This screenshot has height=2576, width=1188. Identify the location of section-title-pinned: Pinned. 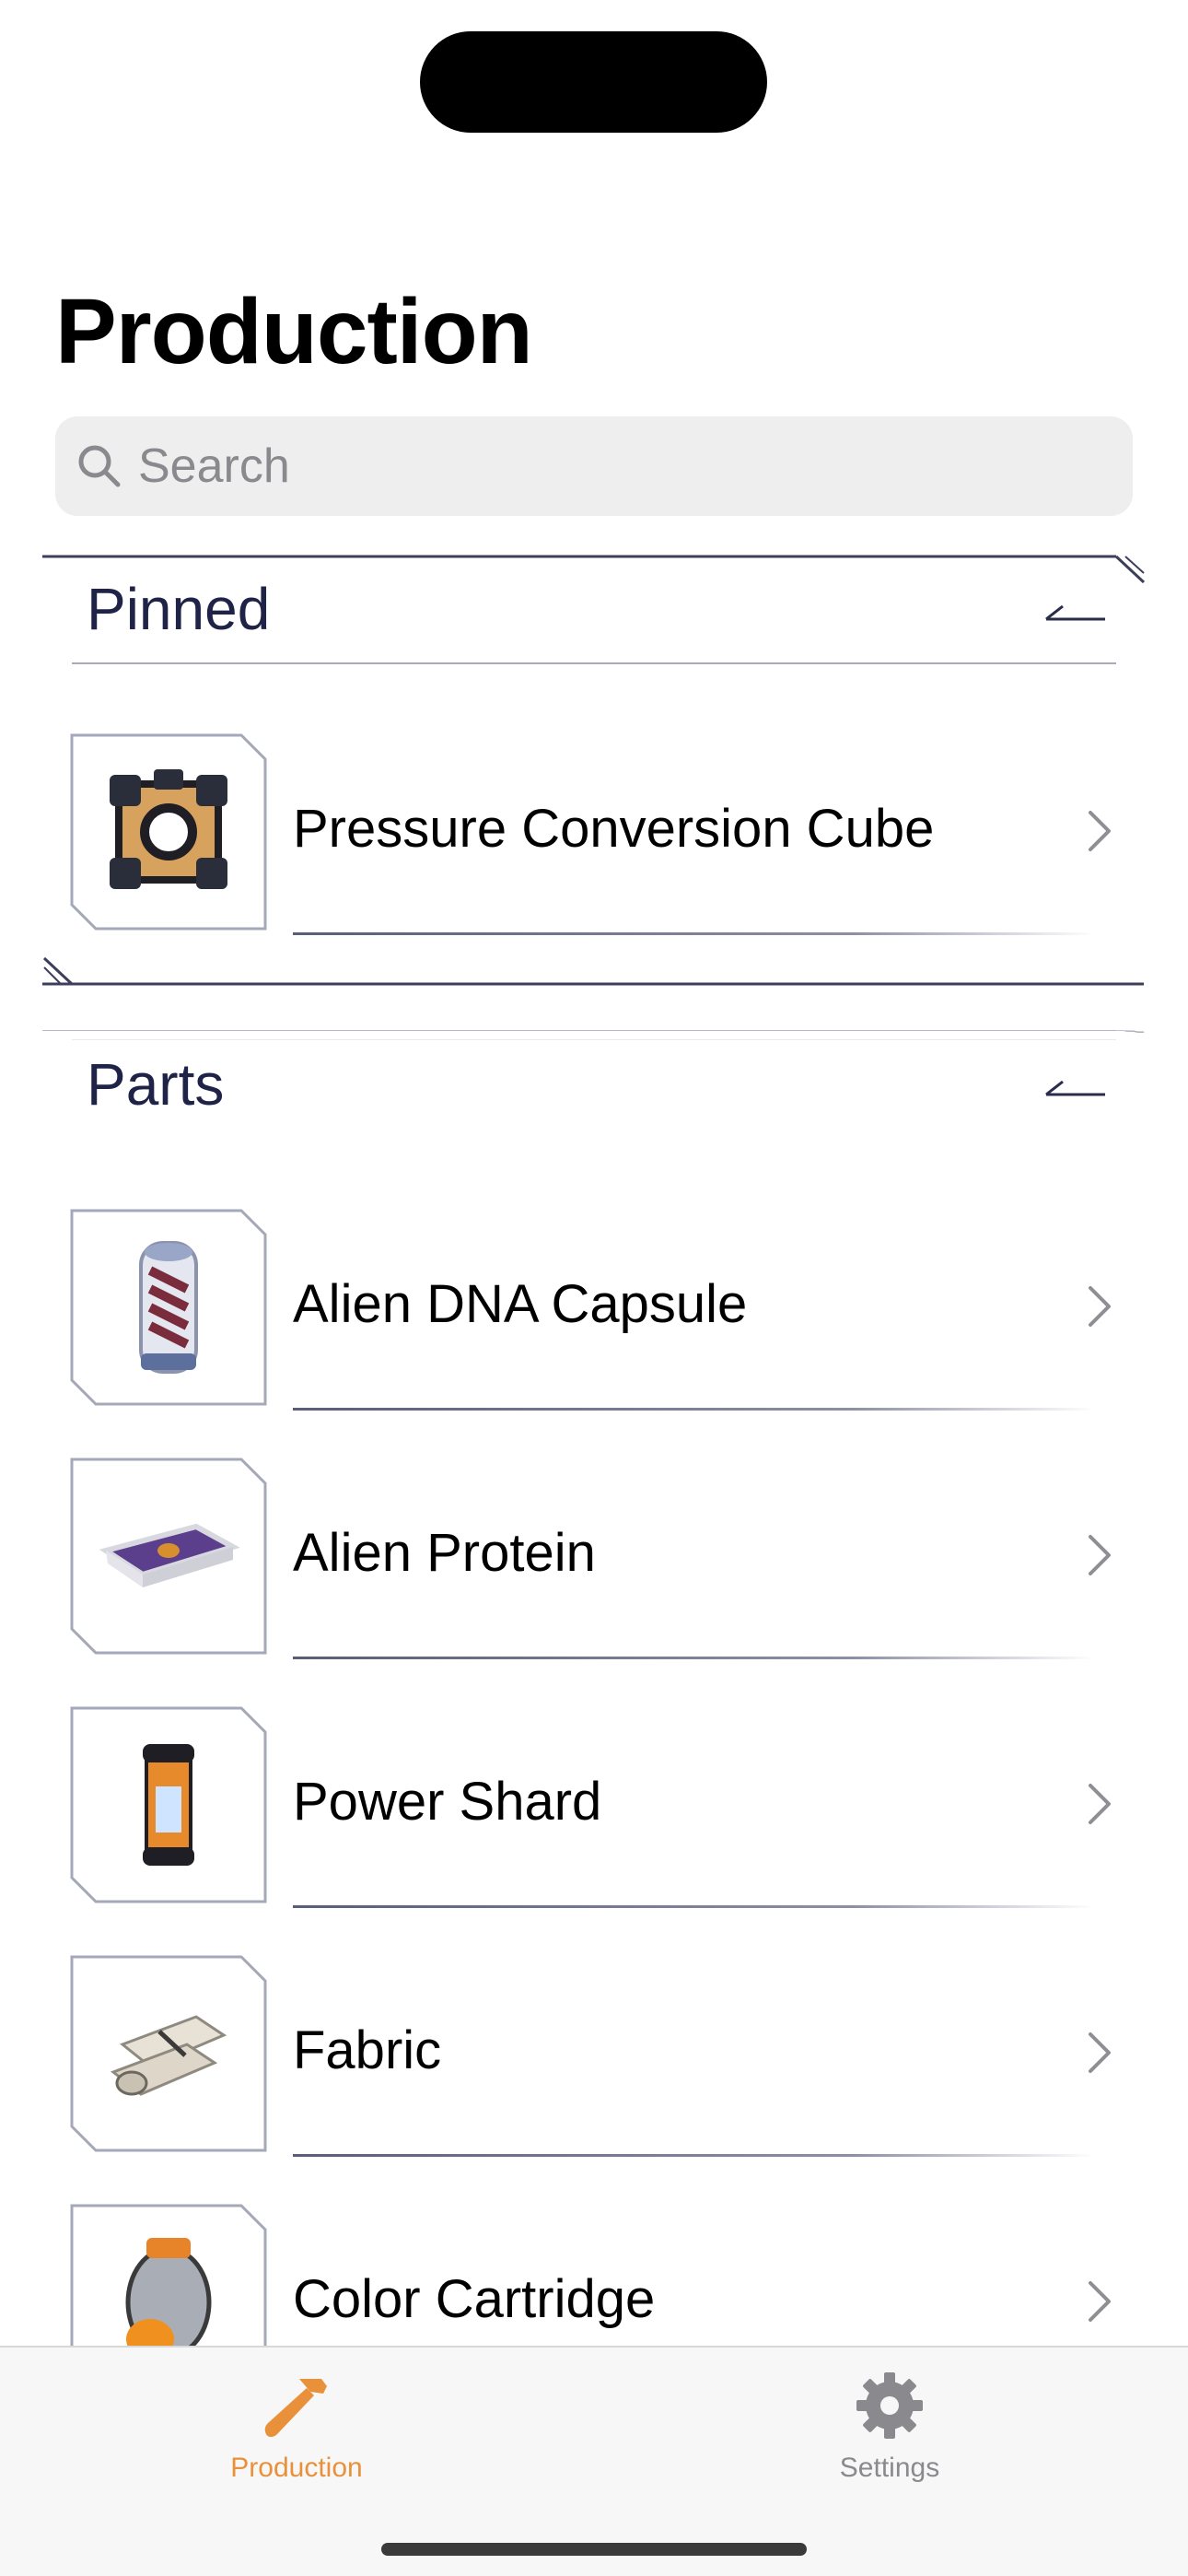
(179, 609).